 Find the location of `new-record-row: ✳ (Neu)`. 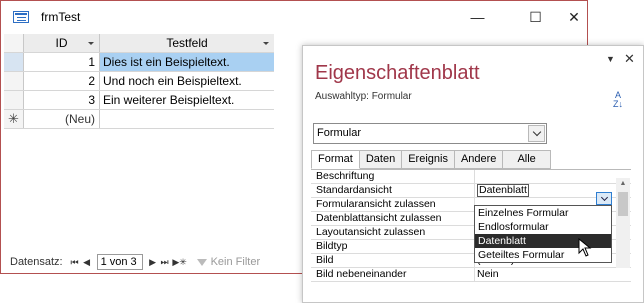

new-record-row: ✳ (Neu) is located at coordinates (139, 119).